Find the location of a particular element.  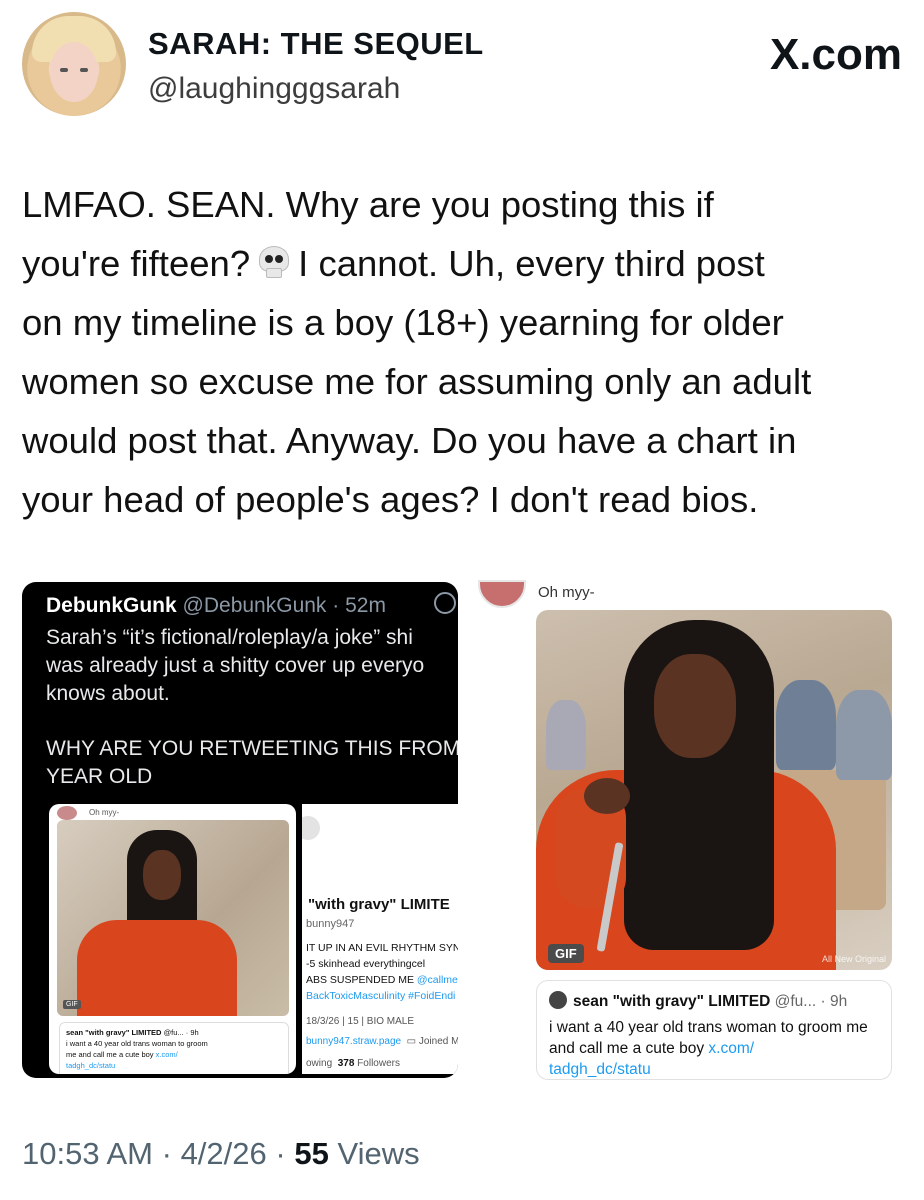

quoted-avatar is located at coordinates (558, 1000).